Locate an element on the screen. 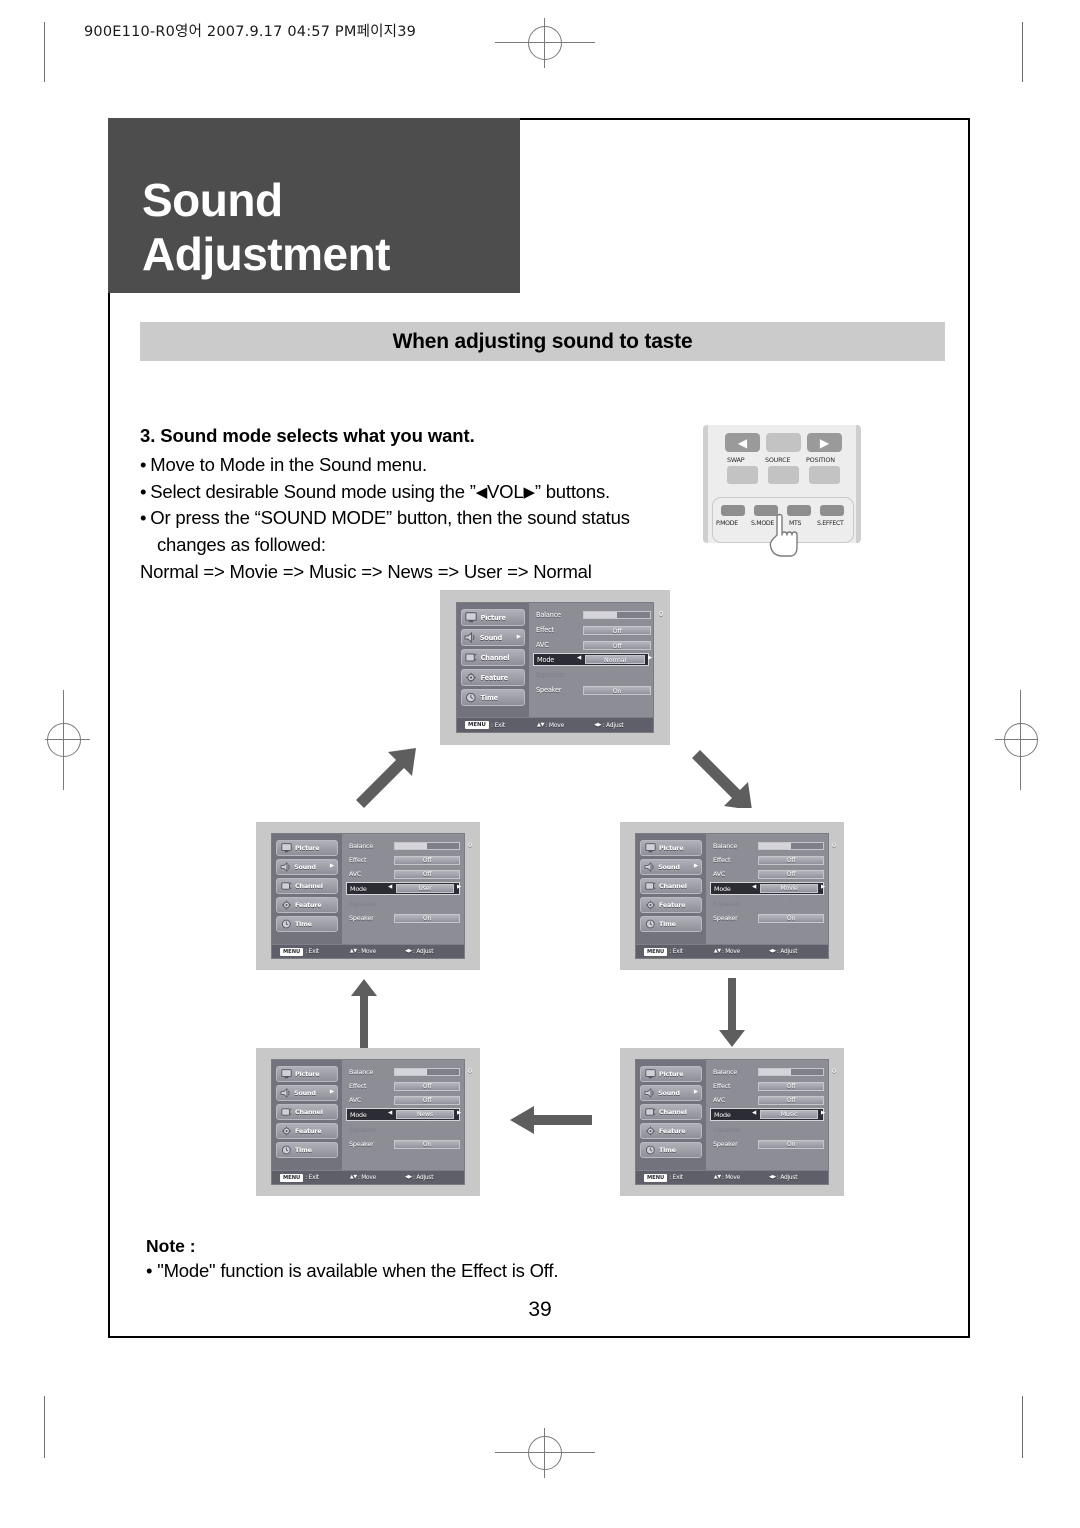 Image resolution: width=1080 pixels, height=1528 pixels. osd-label-speaker: Speaker is located at coordinates (725, 1143).